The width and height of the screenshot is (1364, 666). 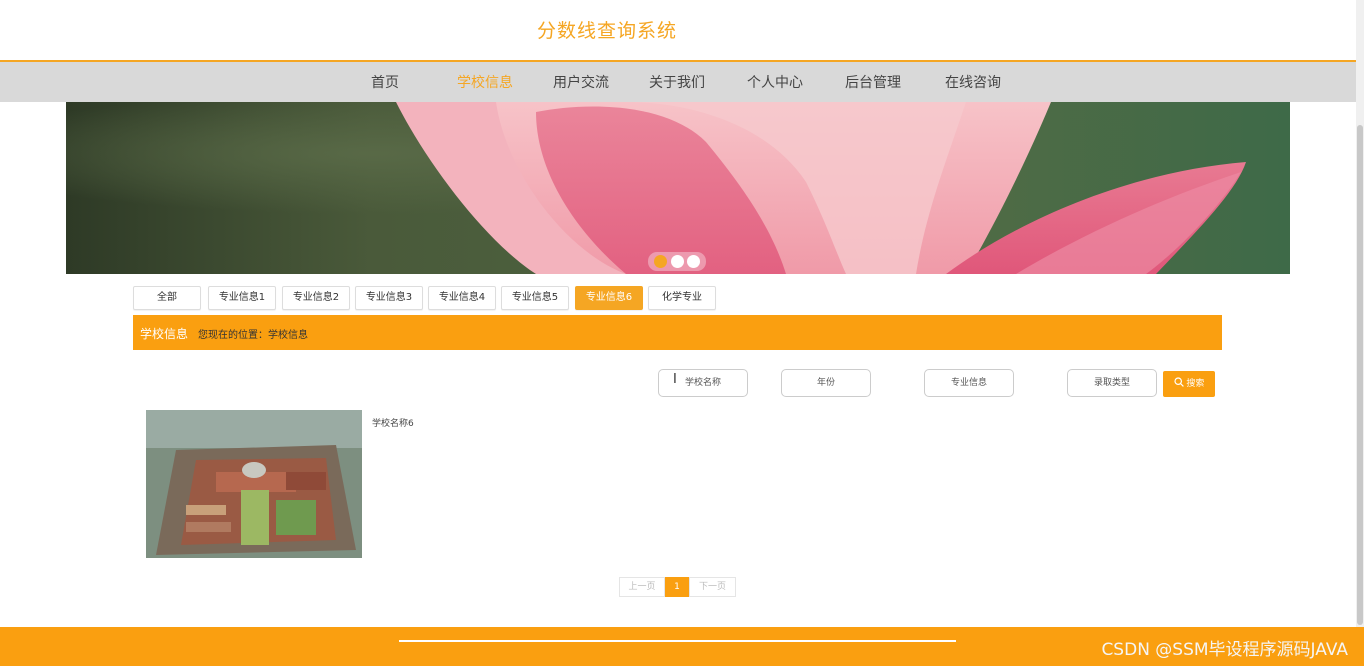 I want to click on breadcrumb-location: 您现在的位置：学校信息, so click(x=253, y=335).